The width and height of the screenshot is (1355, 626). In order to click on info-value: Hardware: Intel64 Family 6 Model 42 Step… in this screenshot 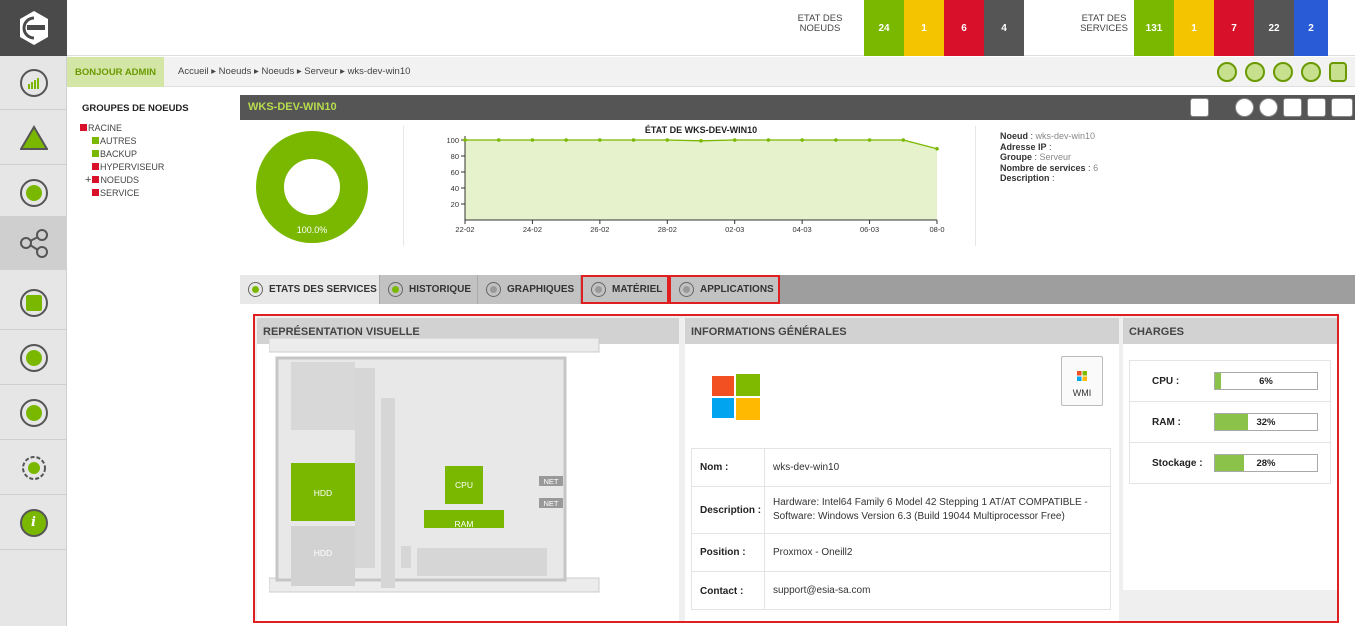, I will do `click(937, 510)`.